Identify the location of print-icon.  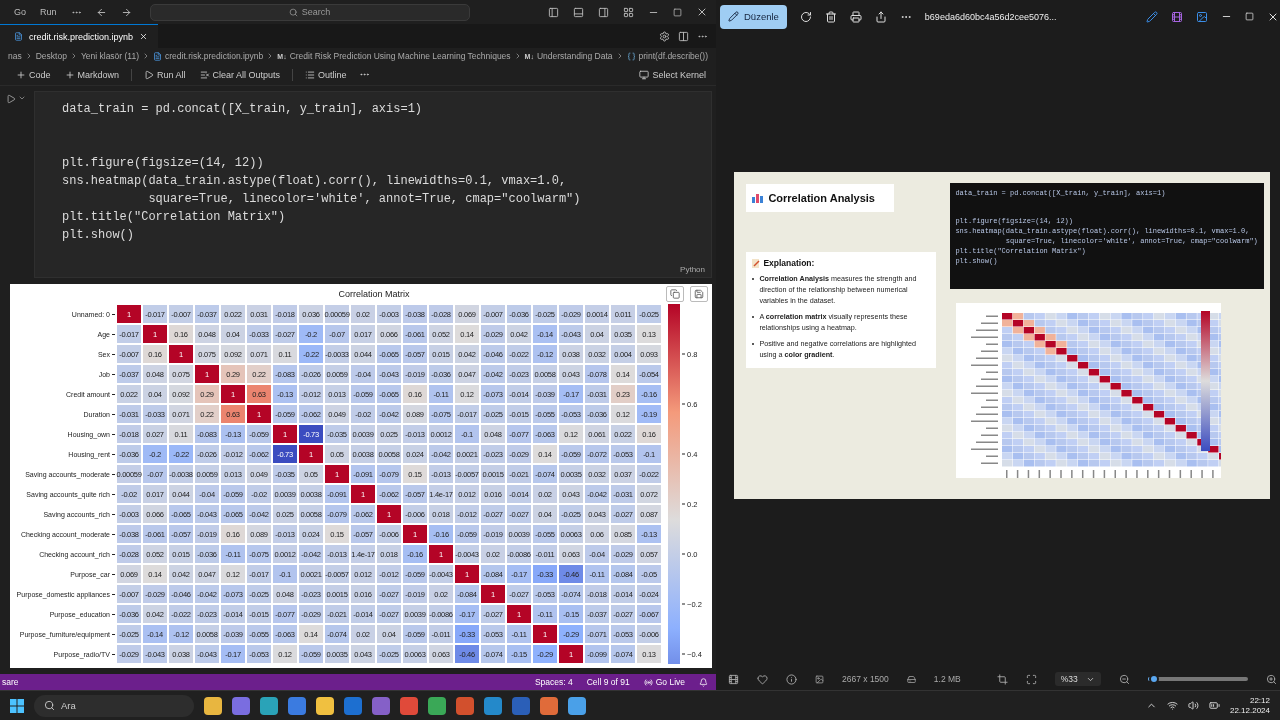
(855, 16).